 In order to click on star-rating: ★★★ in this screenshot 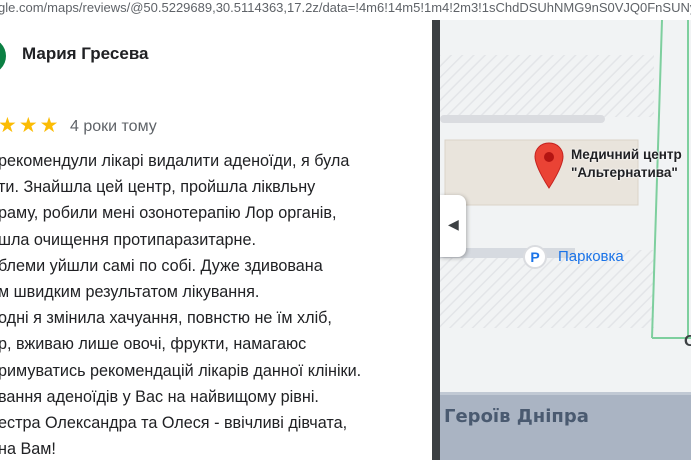, I will do `click(30, 125)`.